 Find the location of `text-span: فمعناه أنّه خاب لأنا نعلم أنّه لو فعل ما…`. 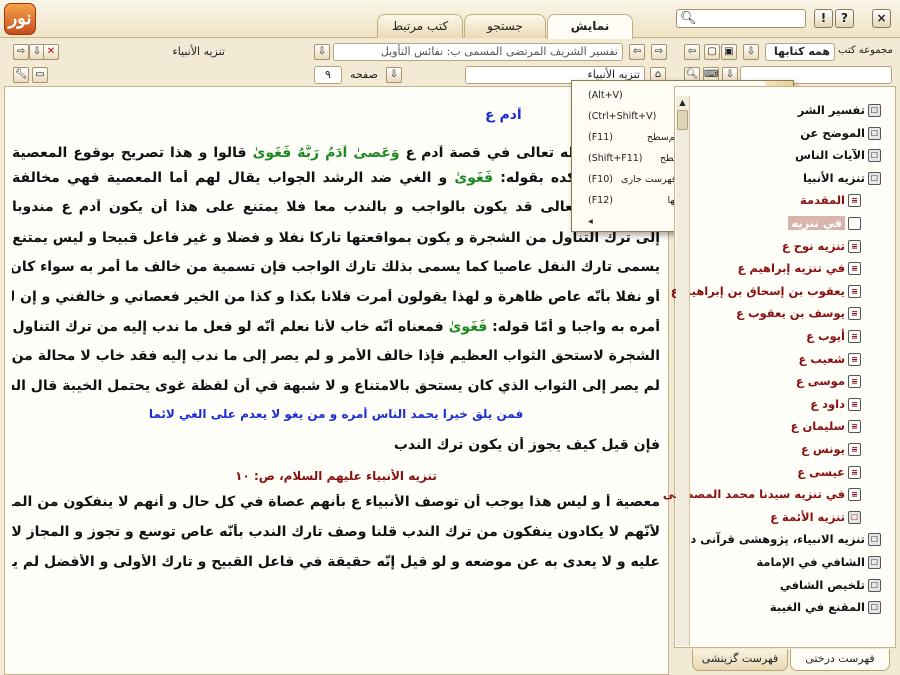

text-span: فمعناه أنّه خاب لأنا نعلم أنّه لو فعل ما… is located at coordinates (230, 326).